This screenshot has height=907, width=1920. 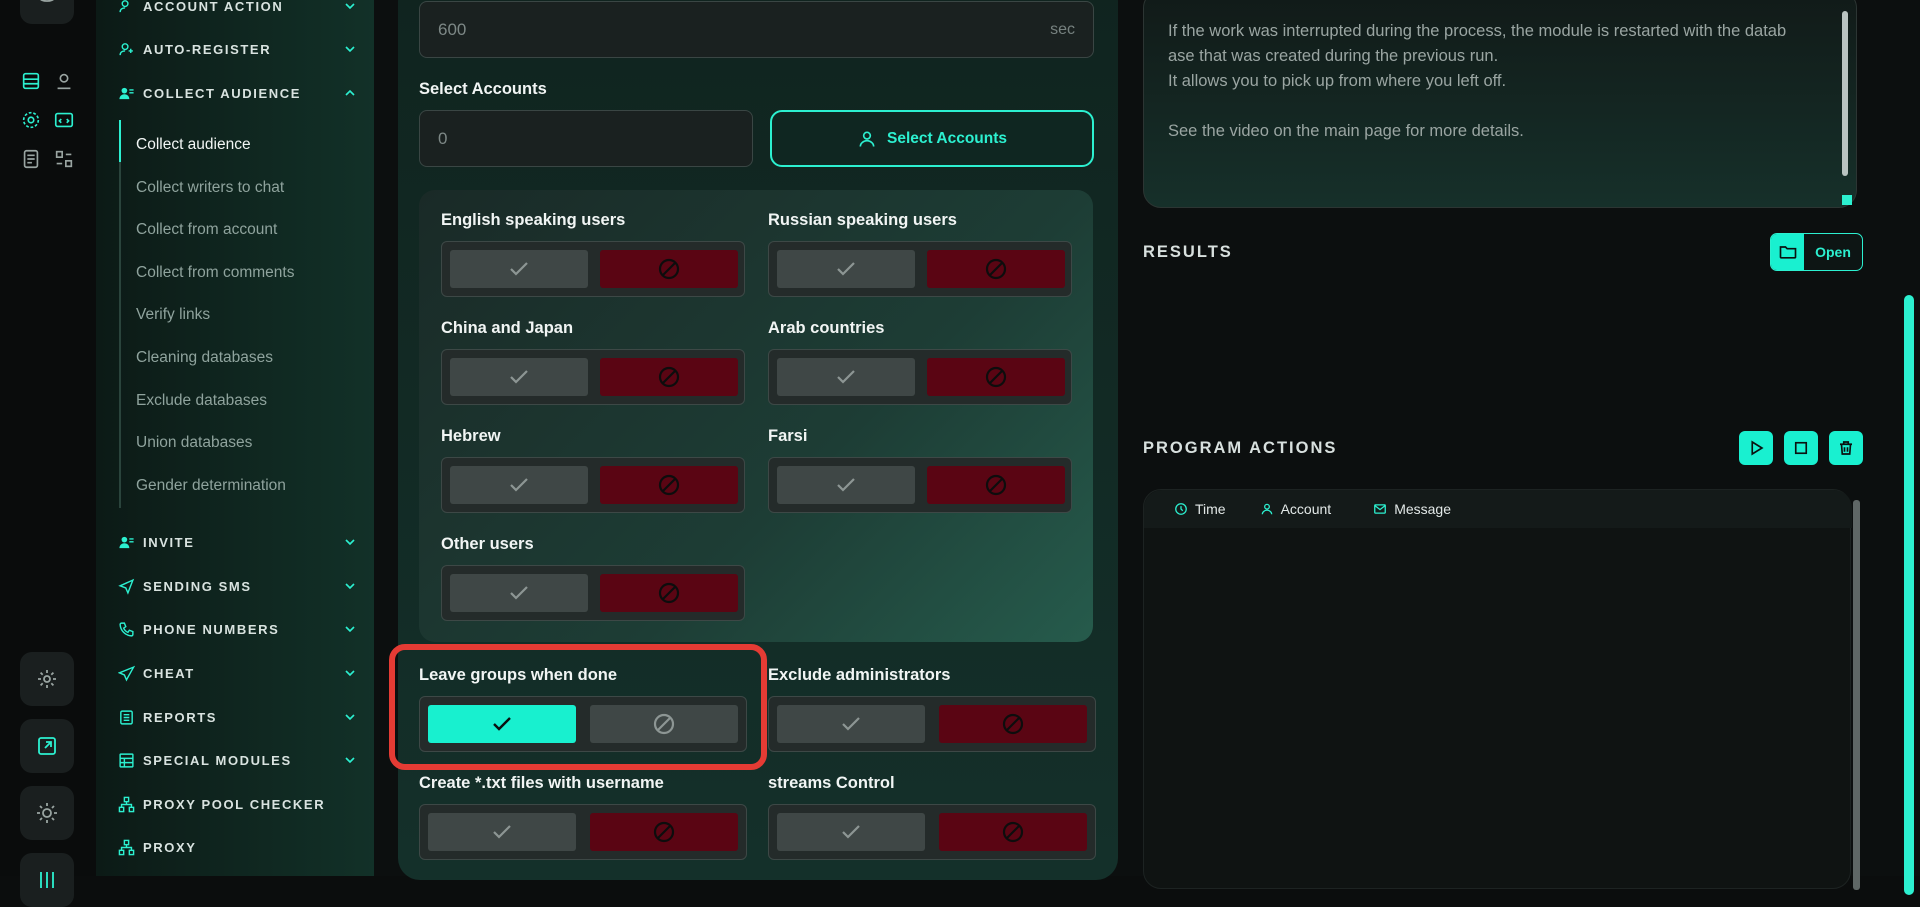 I want to click on open-results-button: Open, so click(x=1816, y=252).